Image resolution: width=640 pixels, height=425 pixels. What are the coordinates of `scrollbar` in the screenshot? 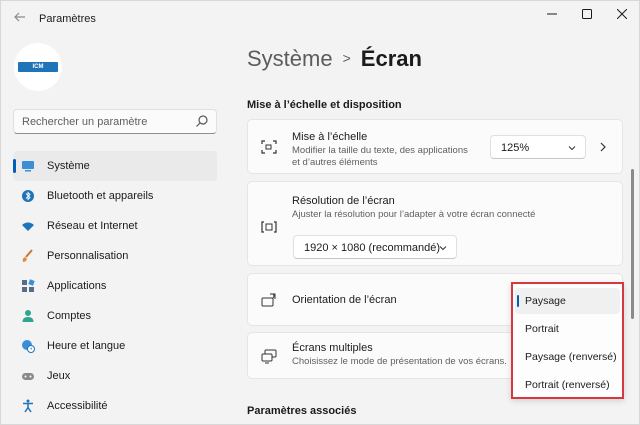 It's located at (632, 244).